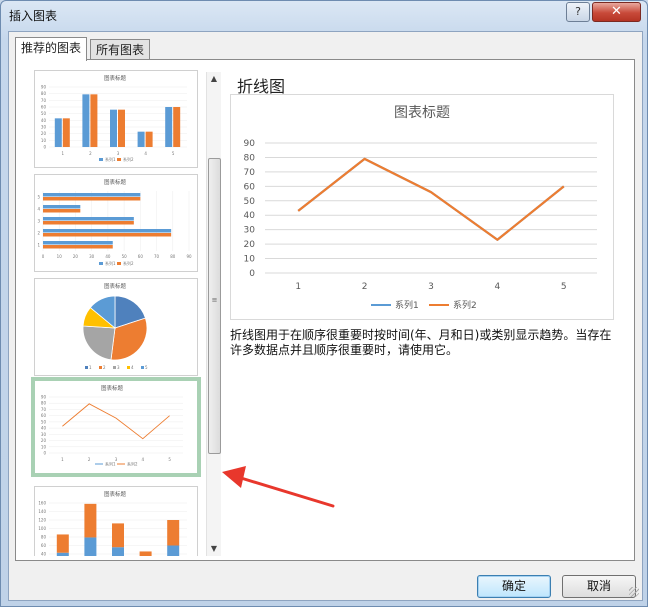 This screenshot has height=607, width=648. I want to click on title-bar: 插入图表 ? ✕, so click(324, 15).